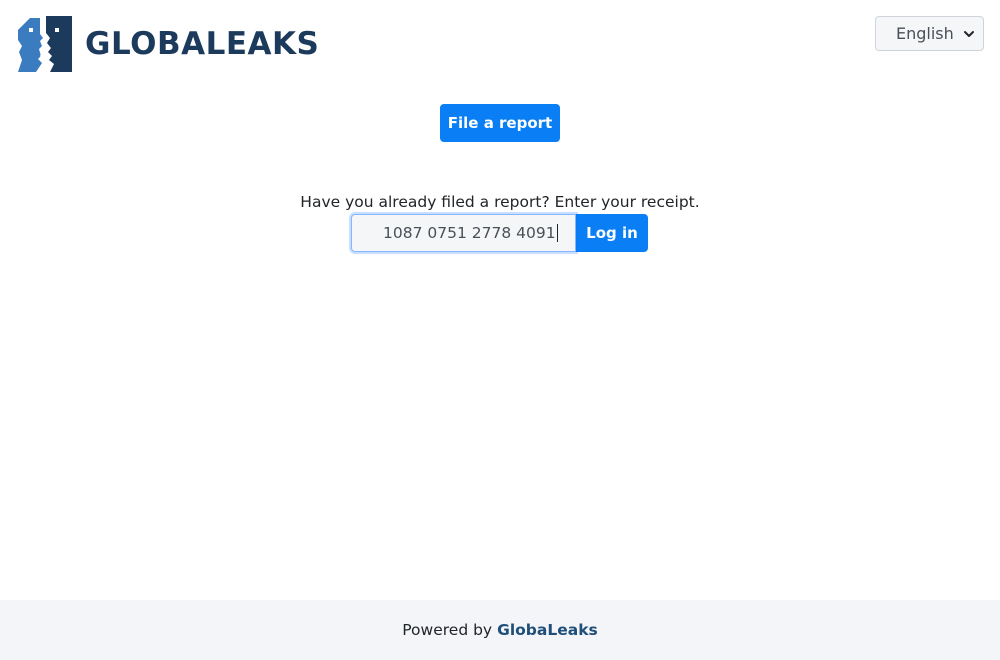 The height and width of the screenshot is (660, 1000). What do you see at coordinates (925, 33) in the screenshot?
I see `language-select-value: English` at bounding box center [925, 33].